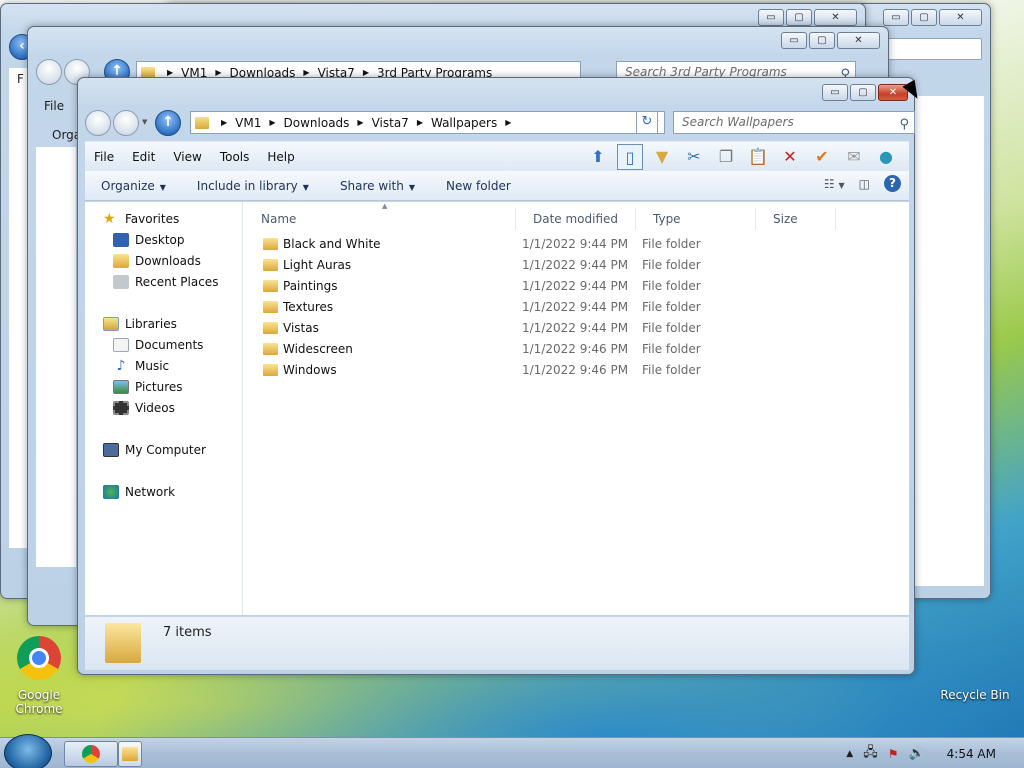  I want to click on menu-edit: Edit, so click(143, 157).